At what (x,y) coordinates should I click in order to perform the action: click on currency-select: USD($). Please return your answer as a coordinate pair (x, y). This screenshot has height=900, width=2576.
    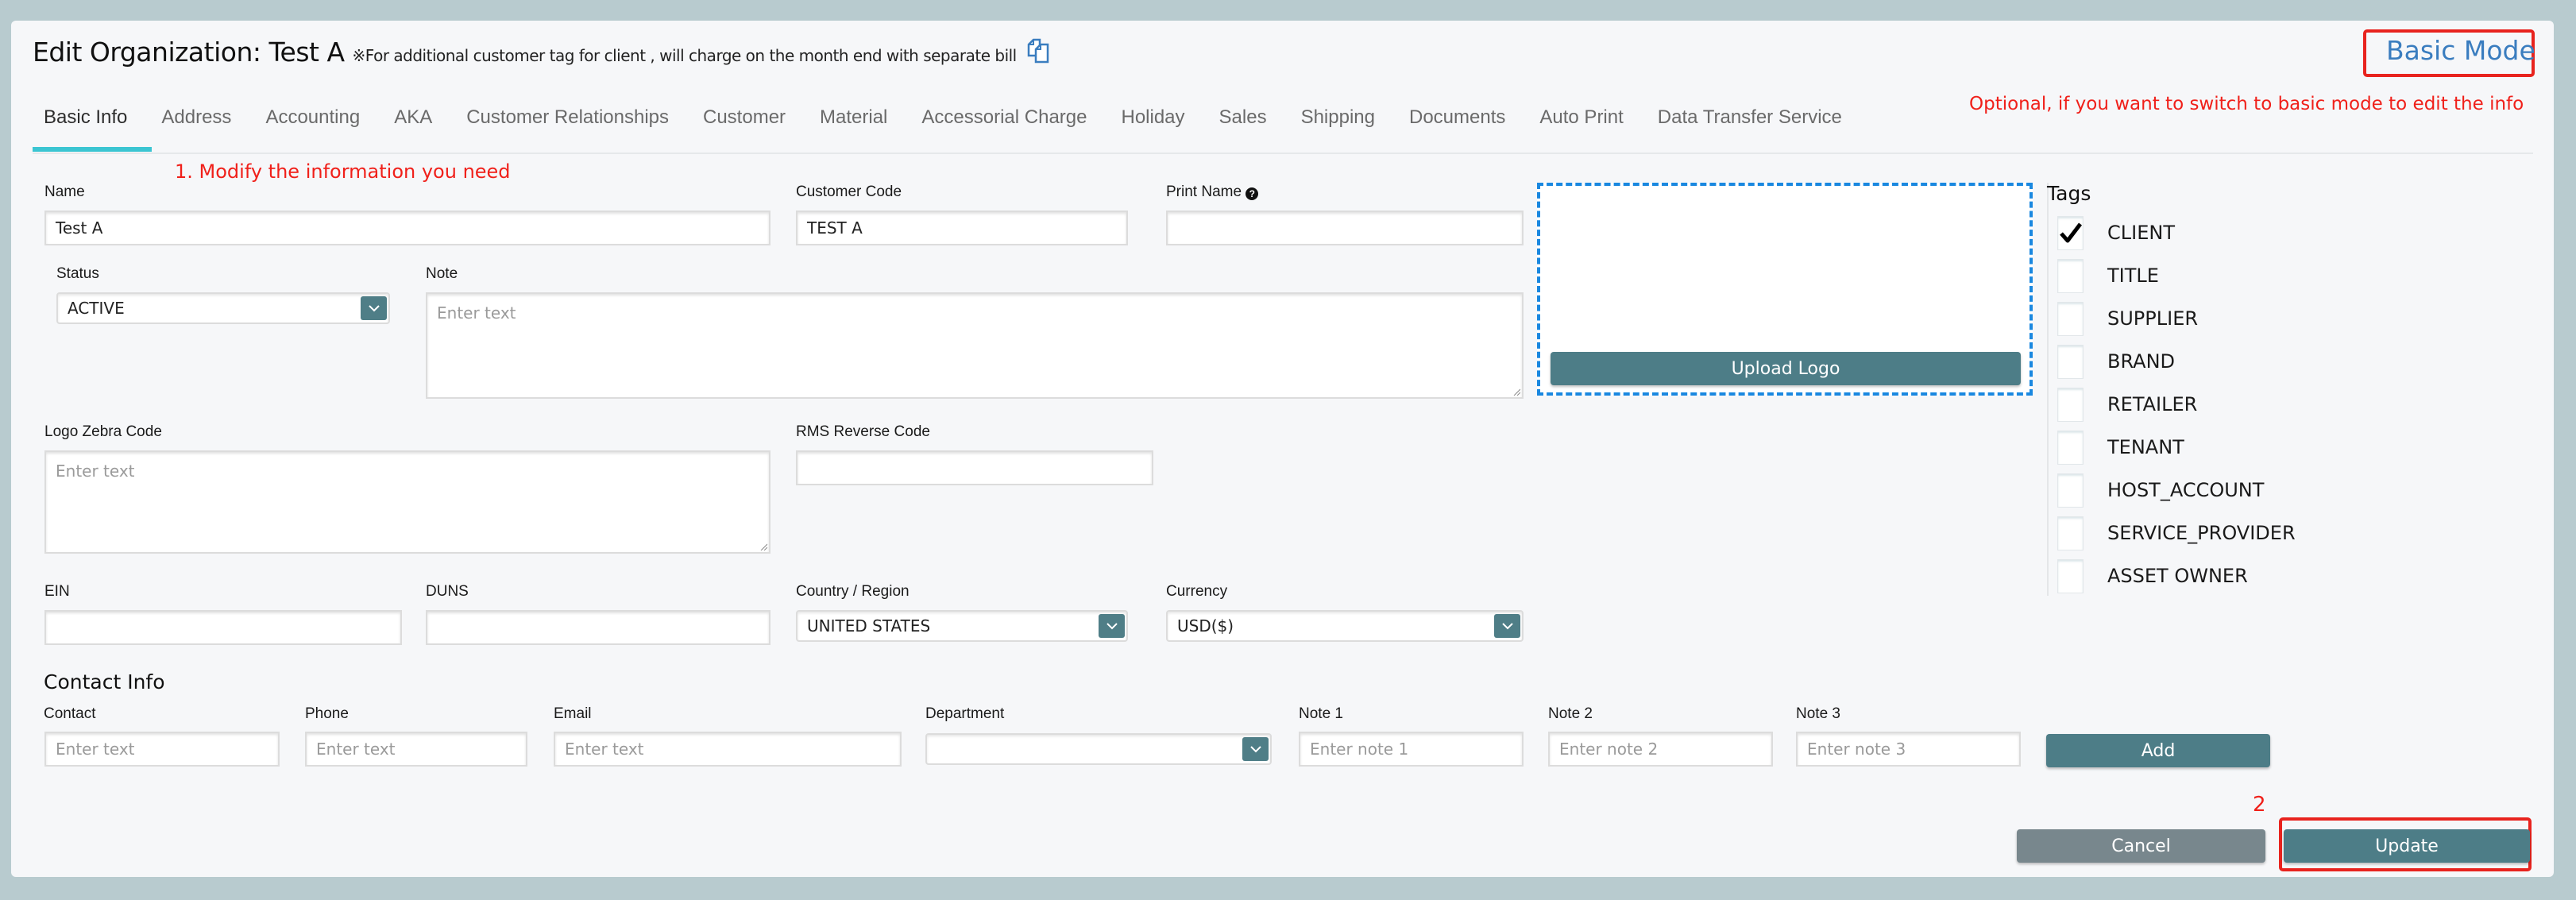
    Looking at the image, I should click on (1345, 626).